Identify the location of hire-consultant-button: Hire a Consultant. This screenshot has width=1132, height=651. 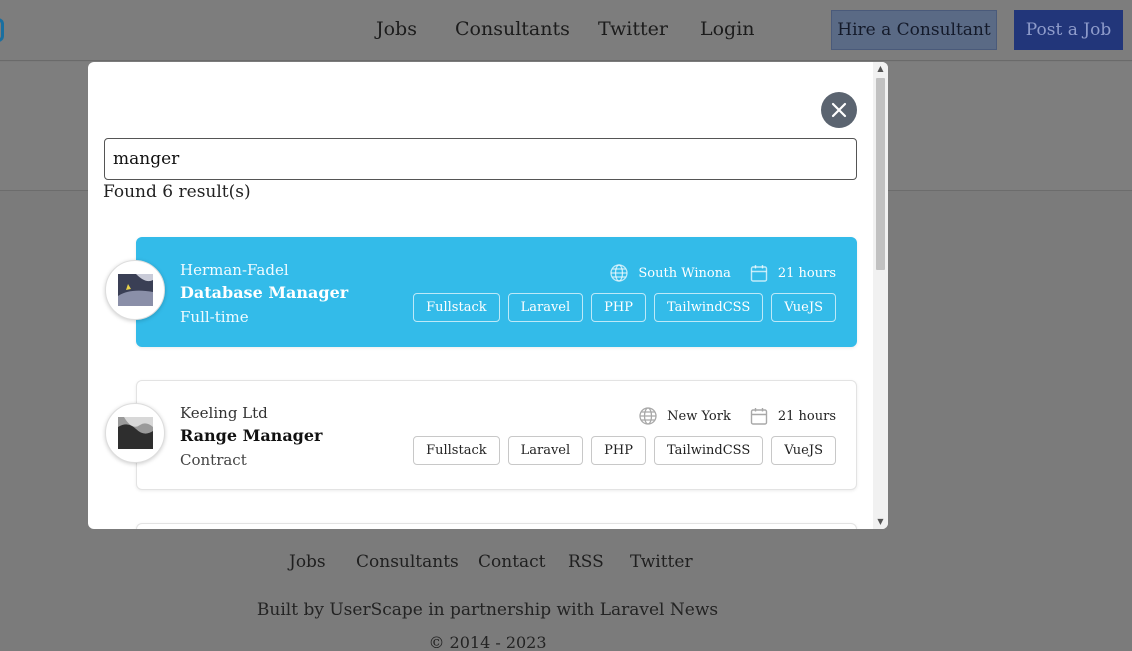
(914, 30).